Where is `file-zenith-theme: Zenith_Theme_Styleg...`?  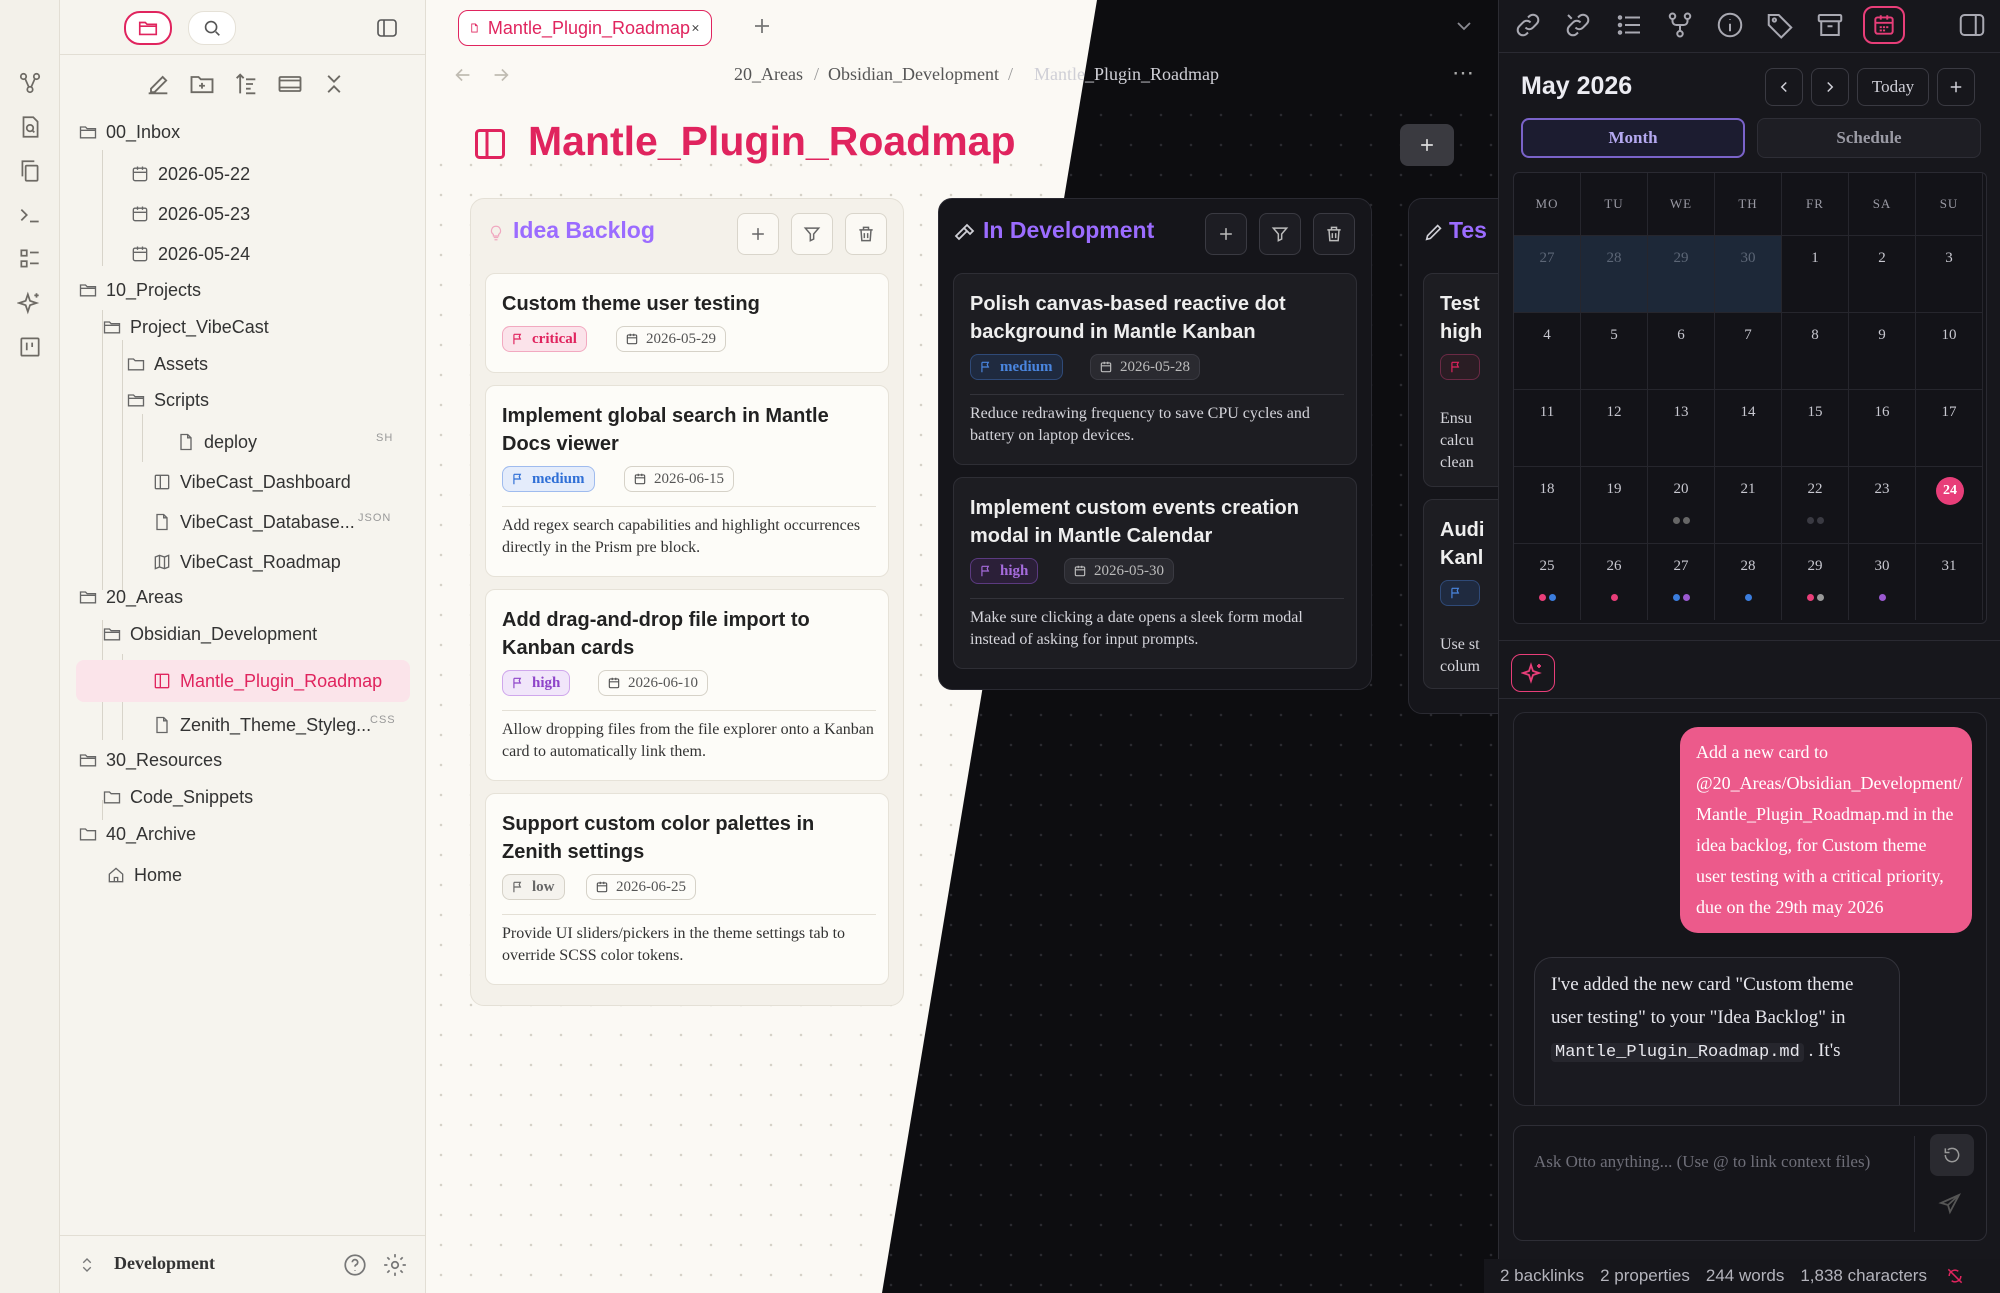
file-zenith-theme: Zenith_Theme_Styleg... is located at coordinates (261, 725).